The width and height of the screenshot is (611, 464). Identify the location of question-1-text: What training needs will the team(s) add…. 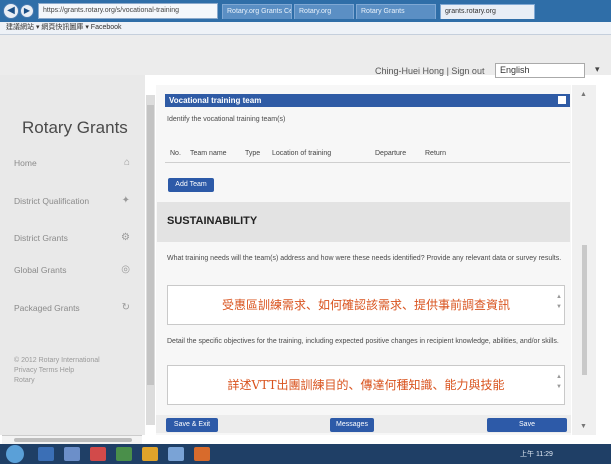
(364, 258).